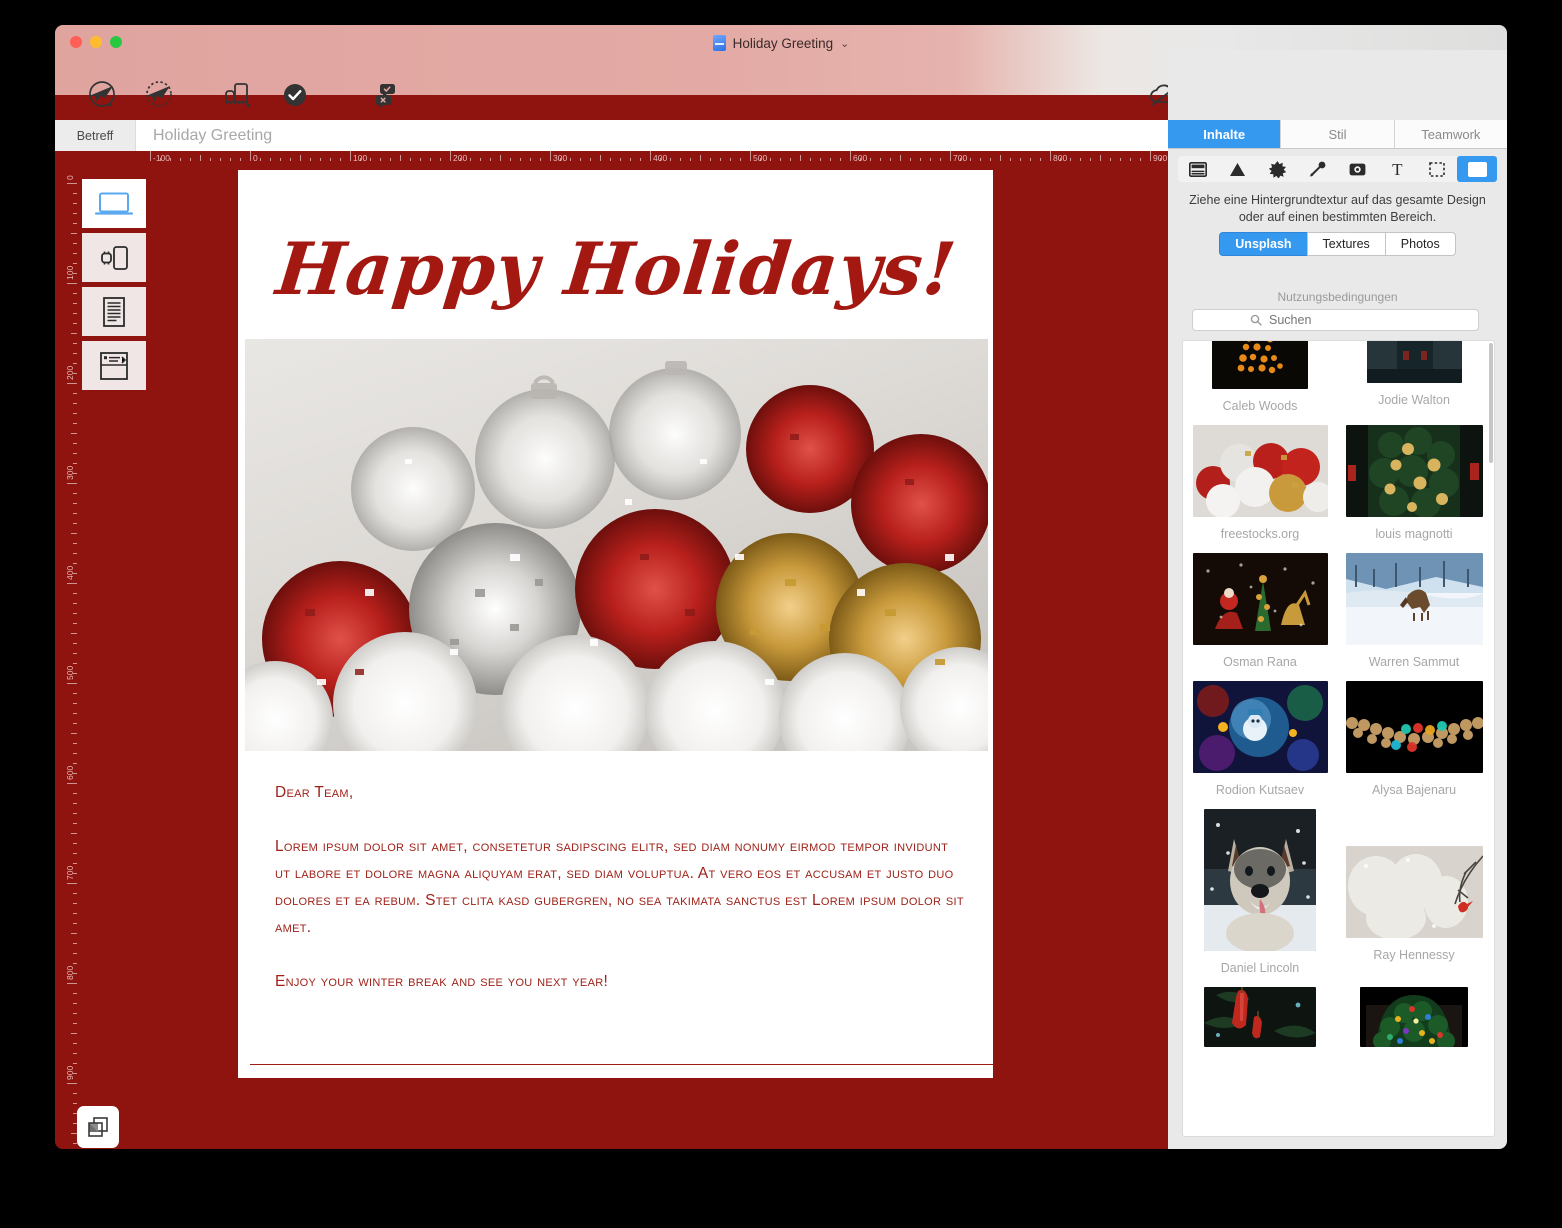 The height and width of the screenshot is (1228, 1562). Describe the element at coordinates (1260, 365) in the screenshot. I see `thumbnail-caleb-woods` at that location.